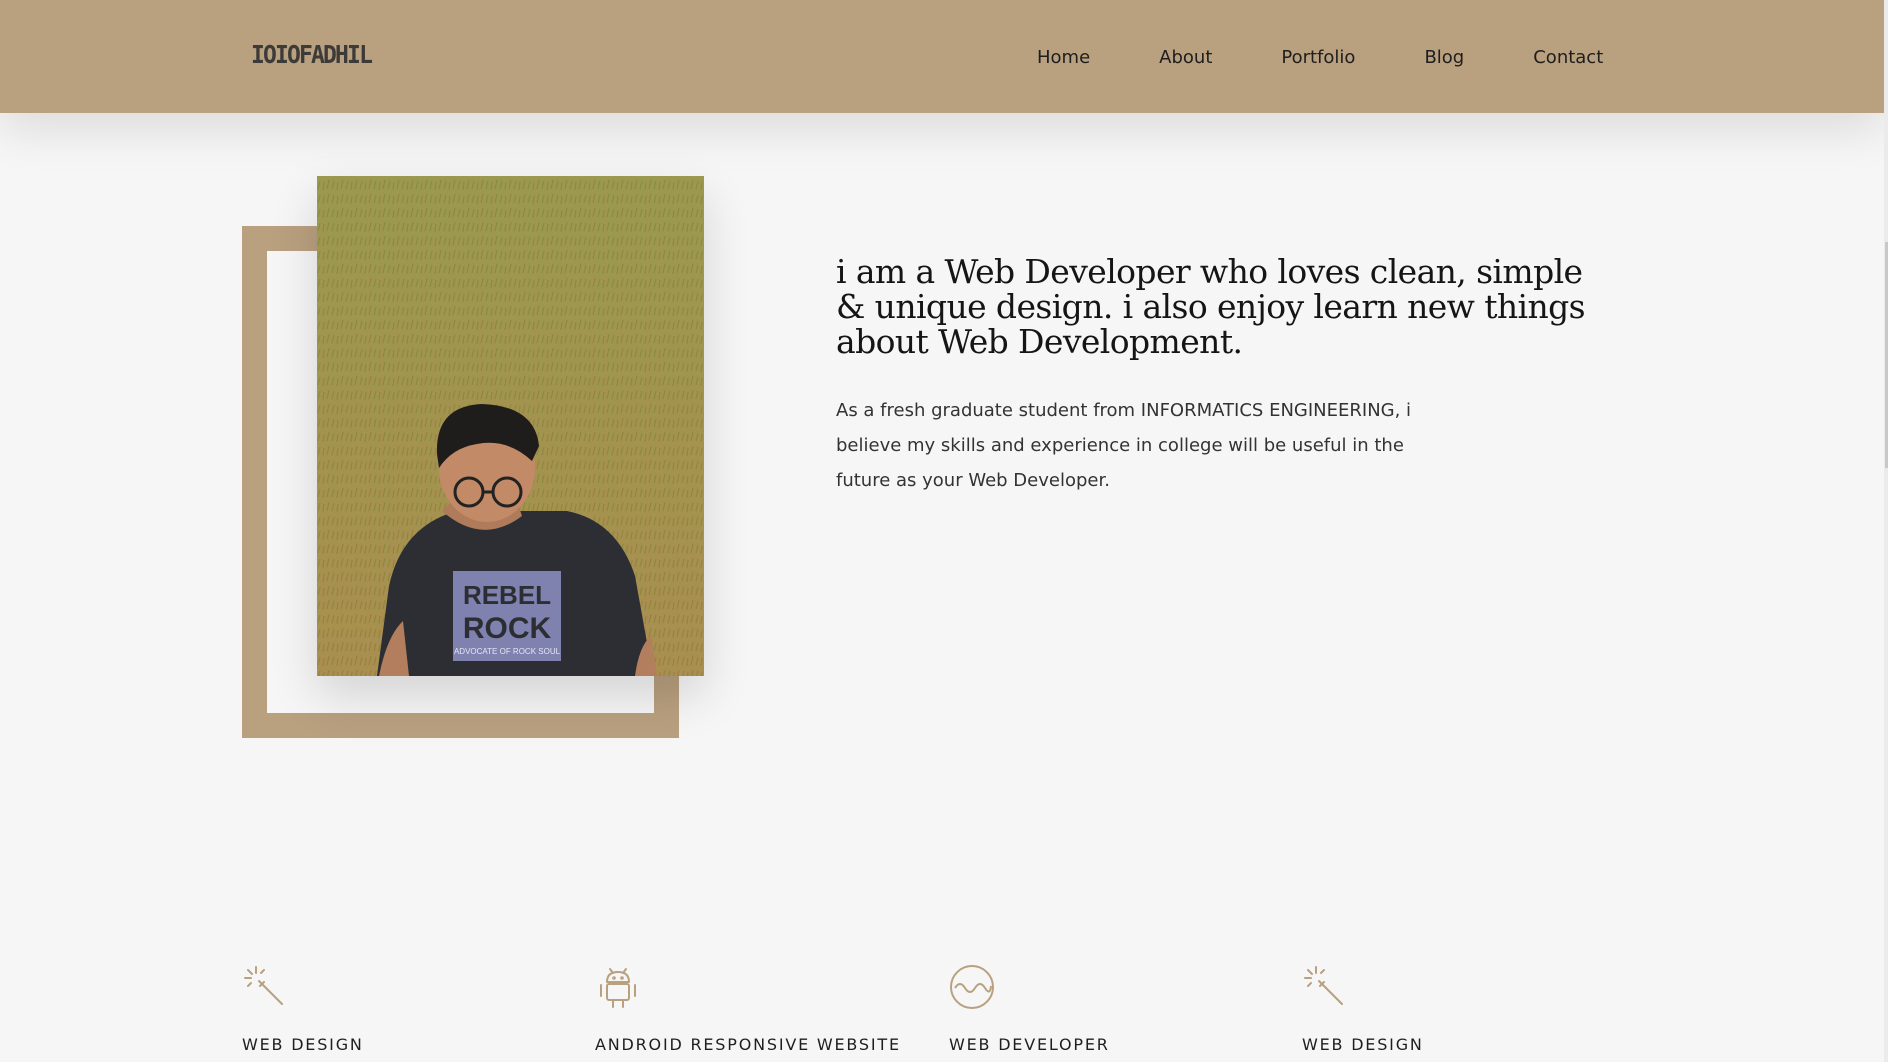 The height and width of the screenshot is (1062, 1888). What do you see at coordinates (747, 1009) in the screenshot?
I see `service-android-responsive-website: ANDROID RESPONSIVE WEBSITE` at bounding box center [747, 1009].